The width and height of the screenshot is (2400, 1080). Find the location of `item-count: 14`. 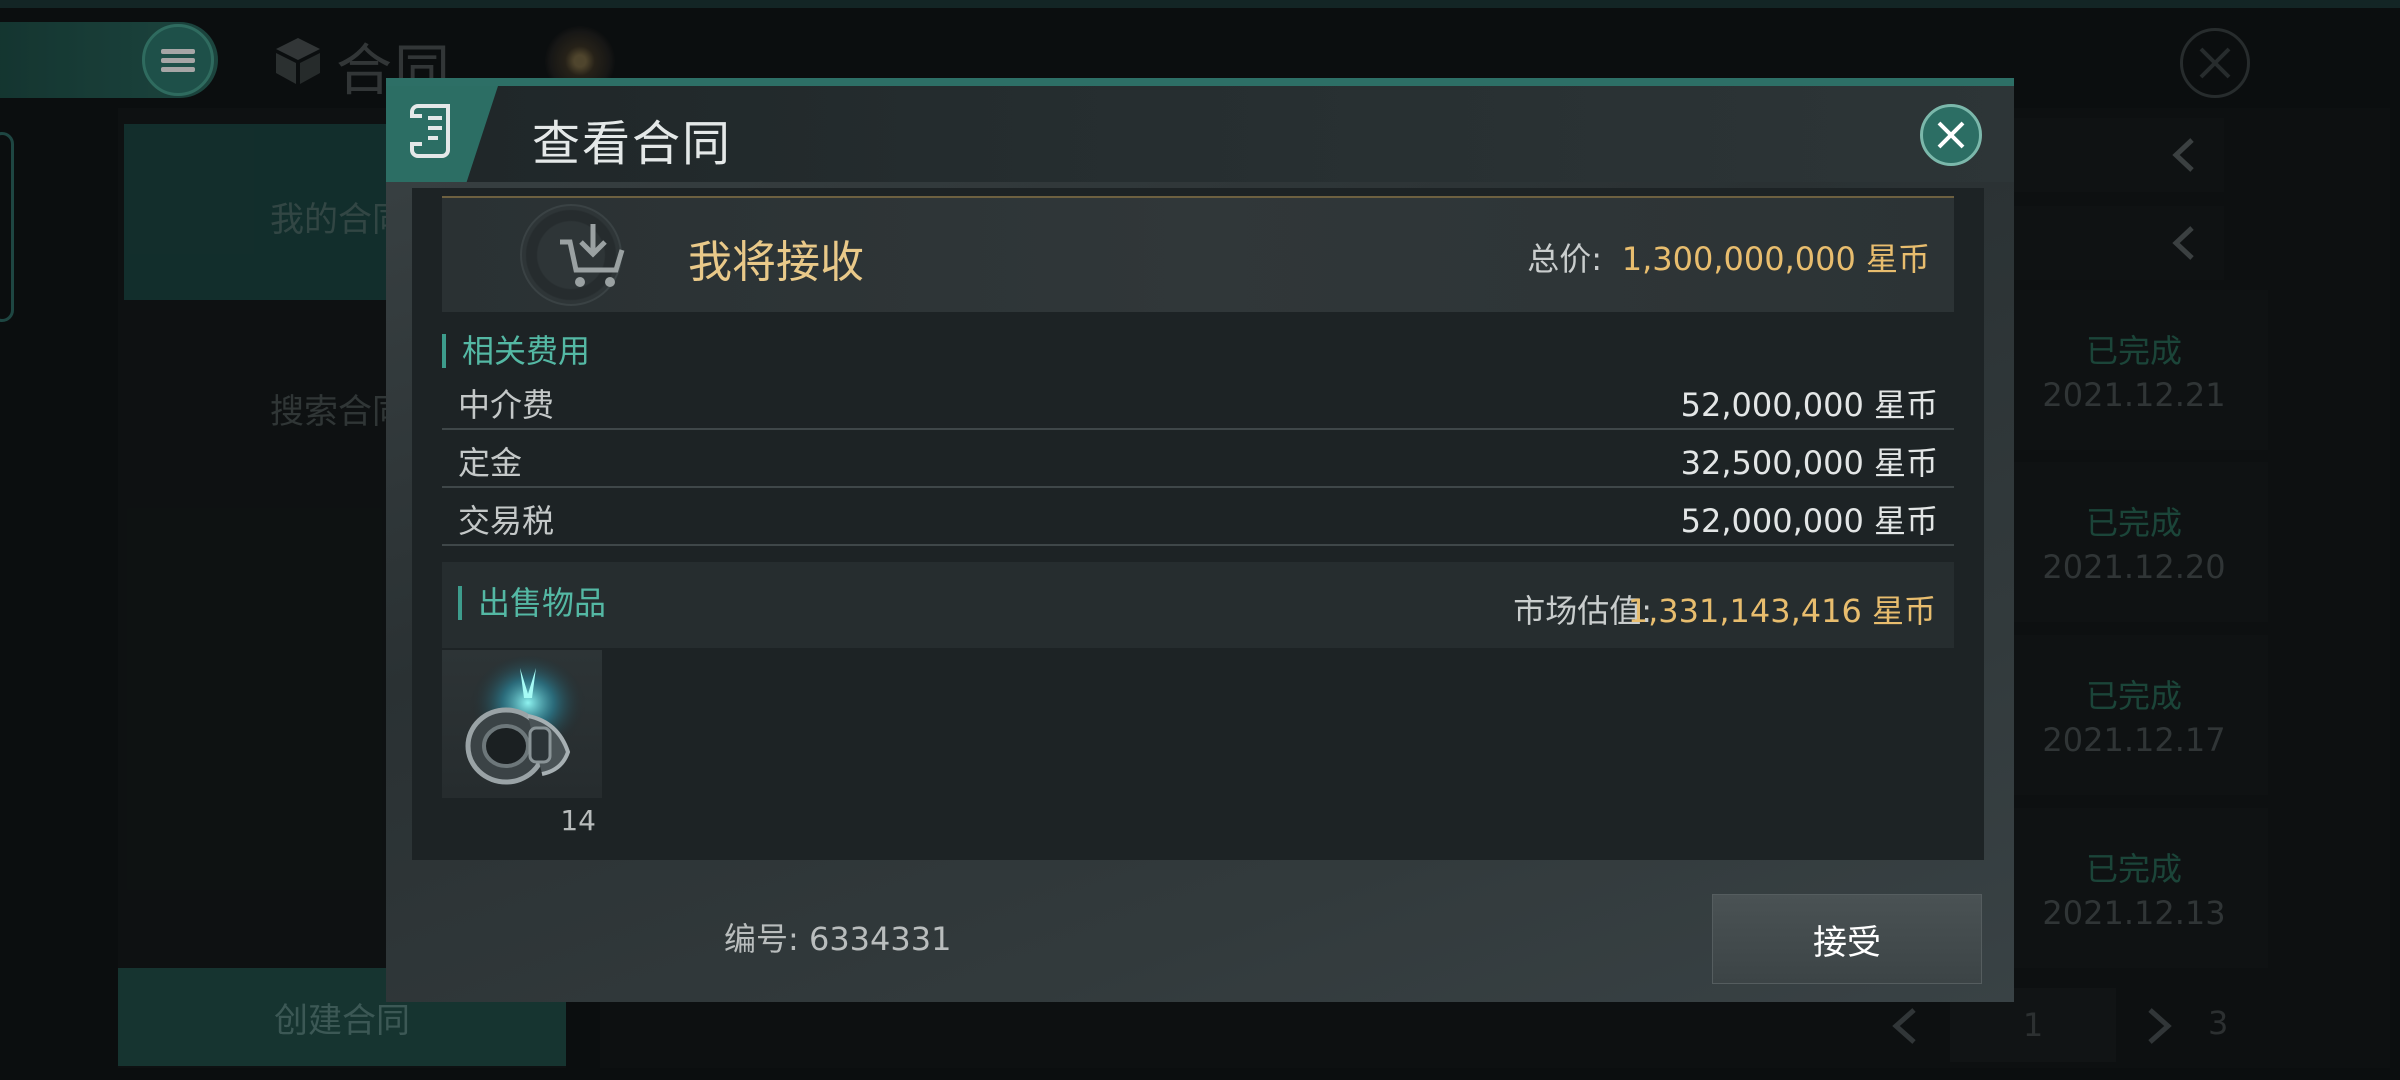

item-count: 14 is located at coordinates (578, 820).